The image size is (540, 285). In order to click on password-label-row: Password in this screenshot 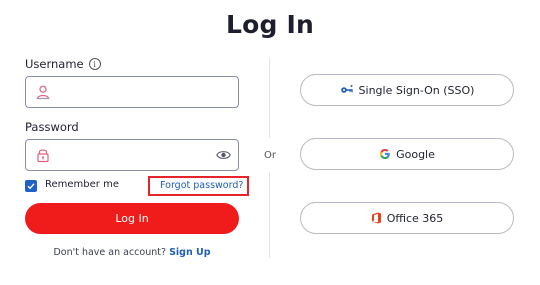, I will do `click(52, 127)`.